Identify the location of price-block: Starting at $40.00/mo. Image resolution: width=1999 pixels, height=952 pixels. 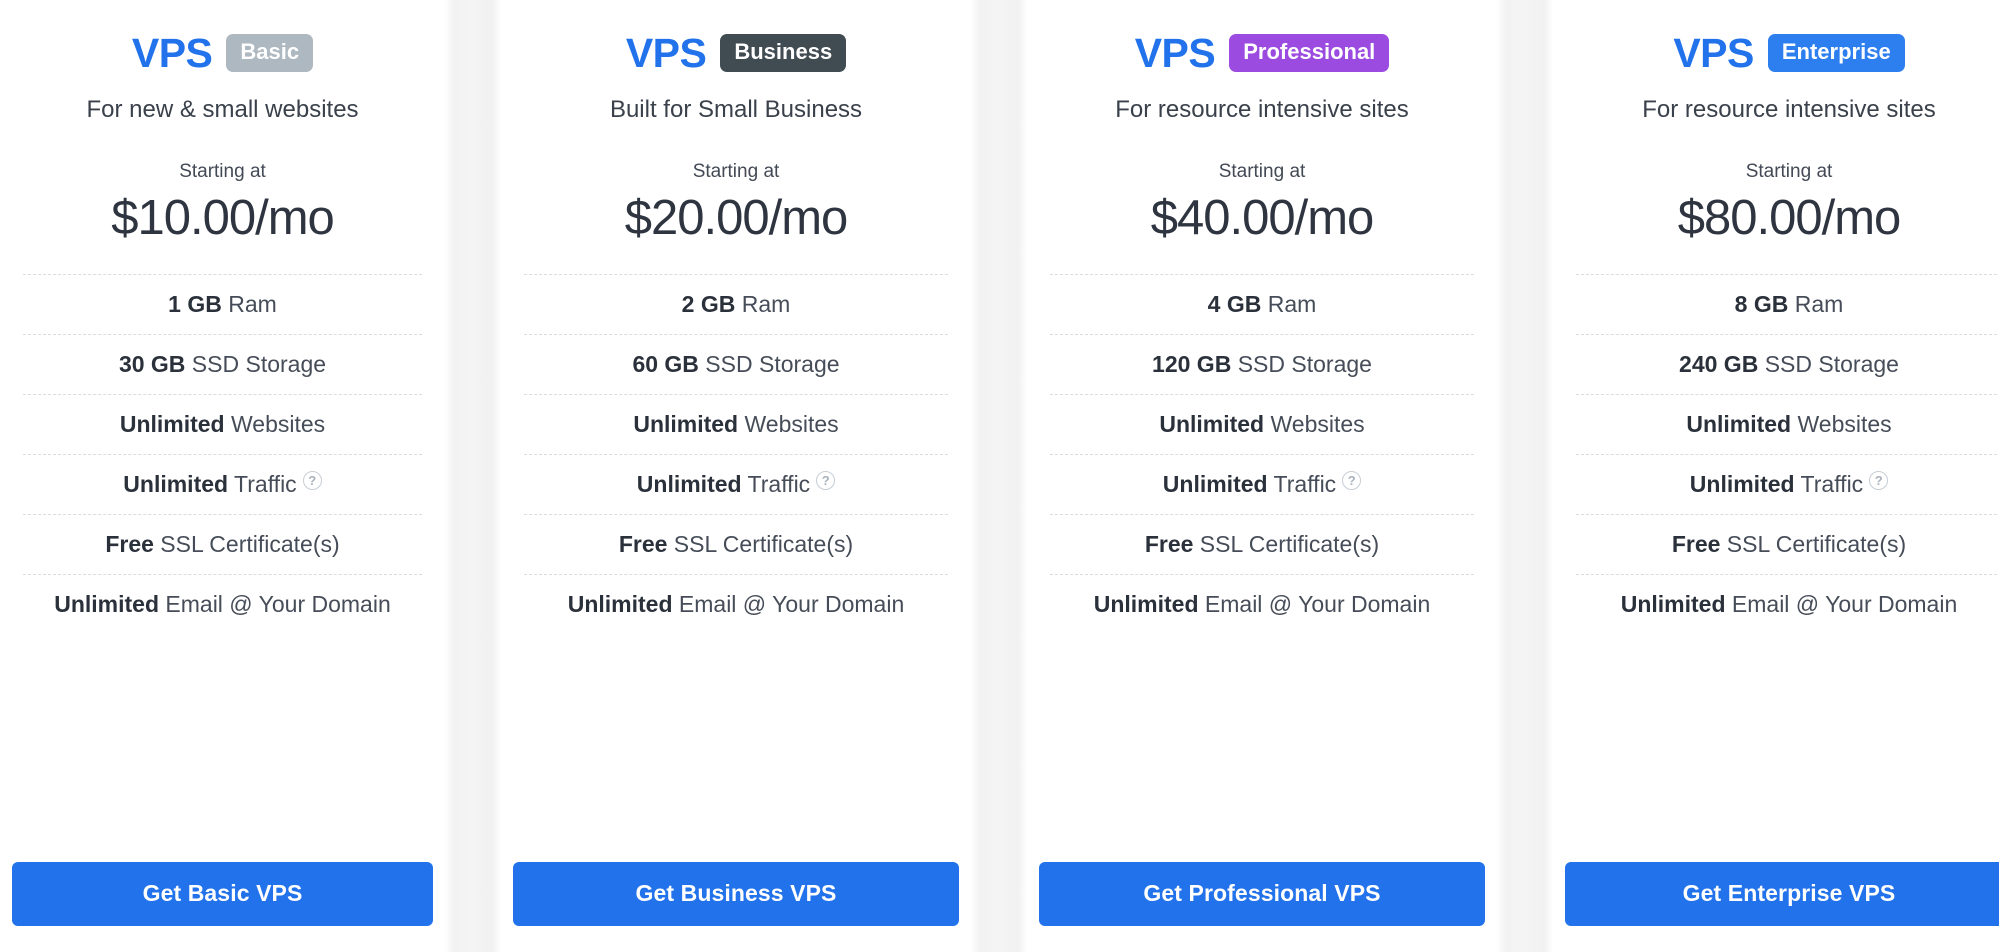
(1262, 203).